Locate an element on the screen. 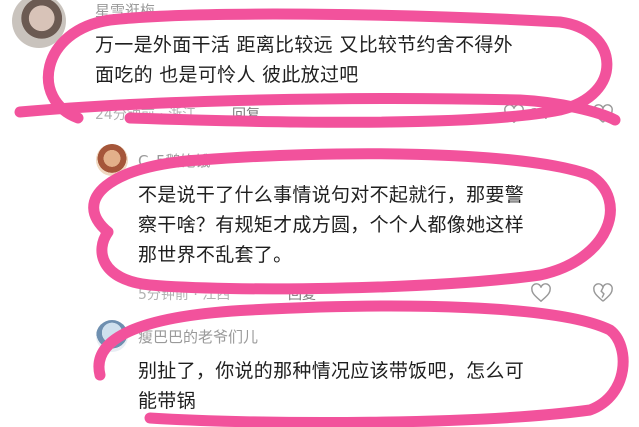 Image resolution: width=639 pixels, height=427 pixels. comment-text-line: 不是说干了什么事情说句对不起就行，那要警 is located at coordinates (331, 195).